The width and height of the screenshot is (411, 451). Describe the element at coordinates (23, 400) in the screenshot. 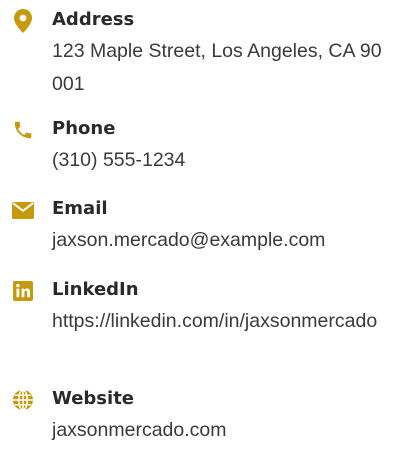

I see `globe-icon` at that location.